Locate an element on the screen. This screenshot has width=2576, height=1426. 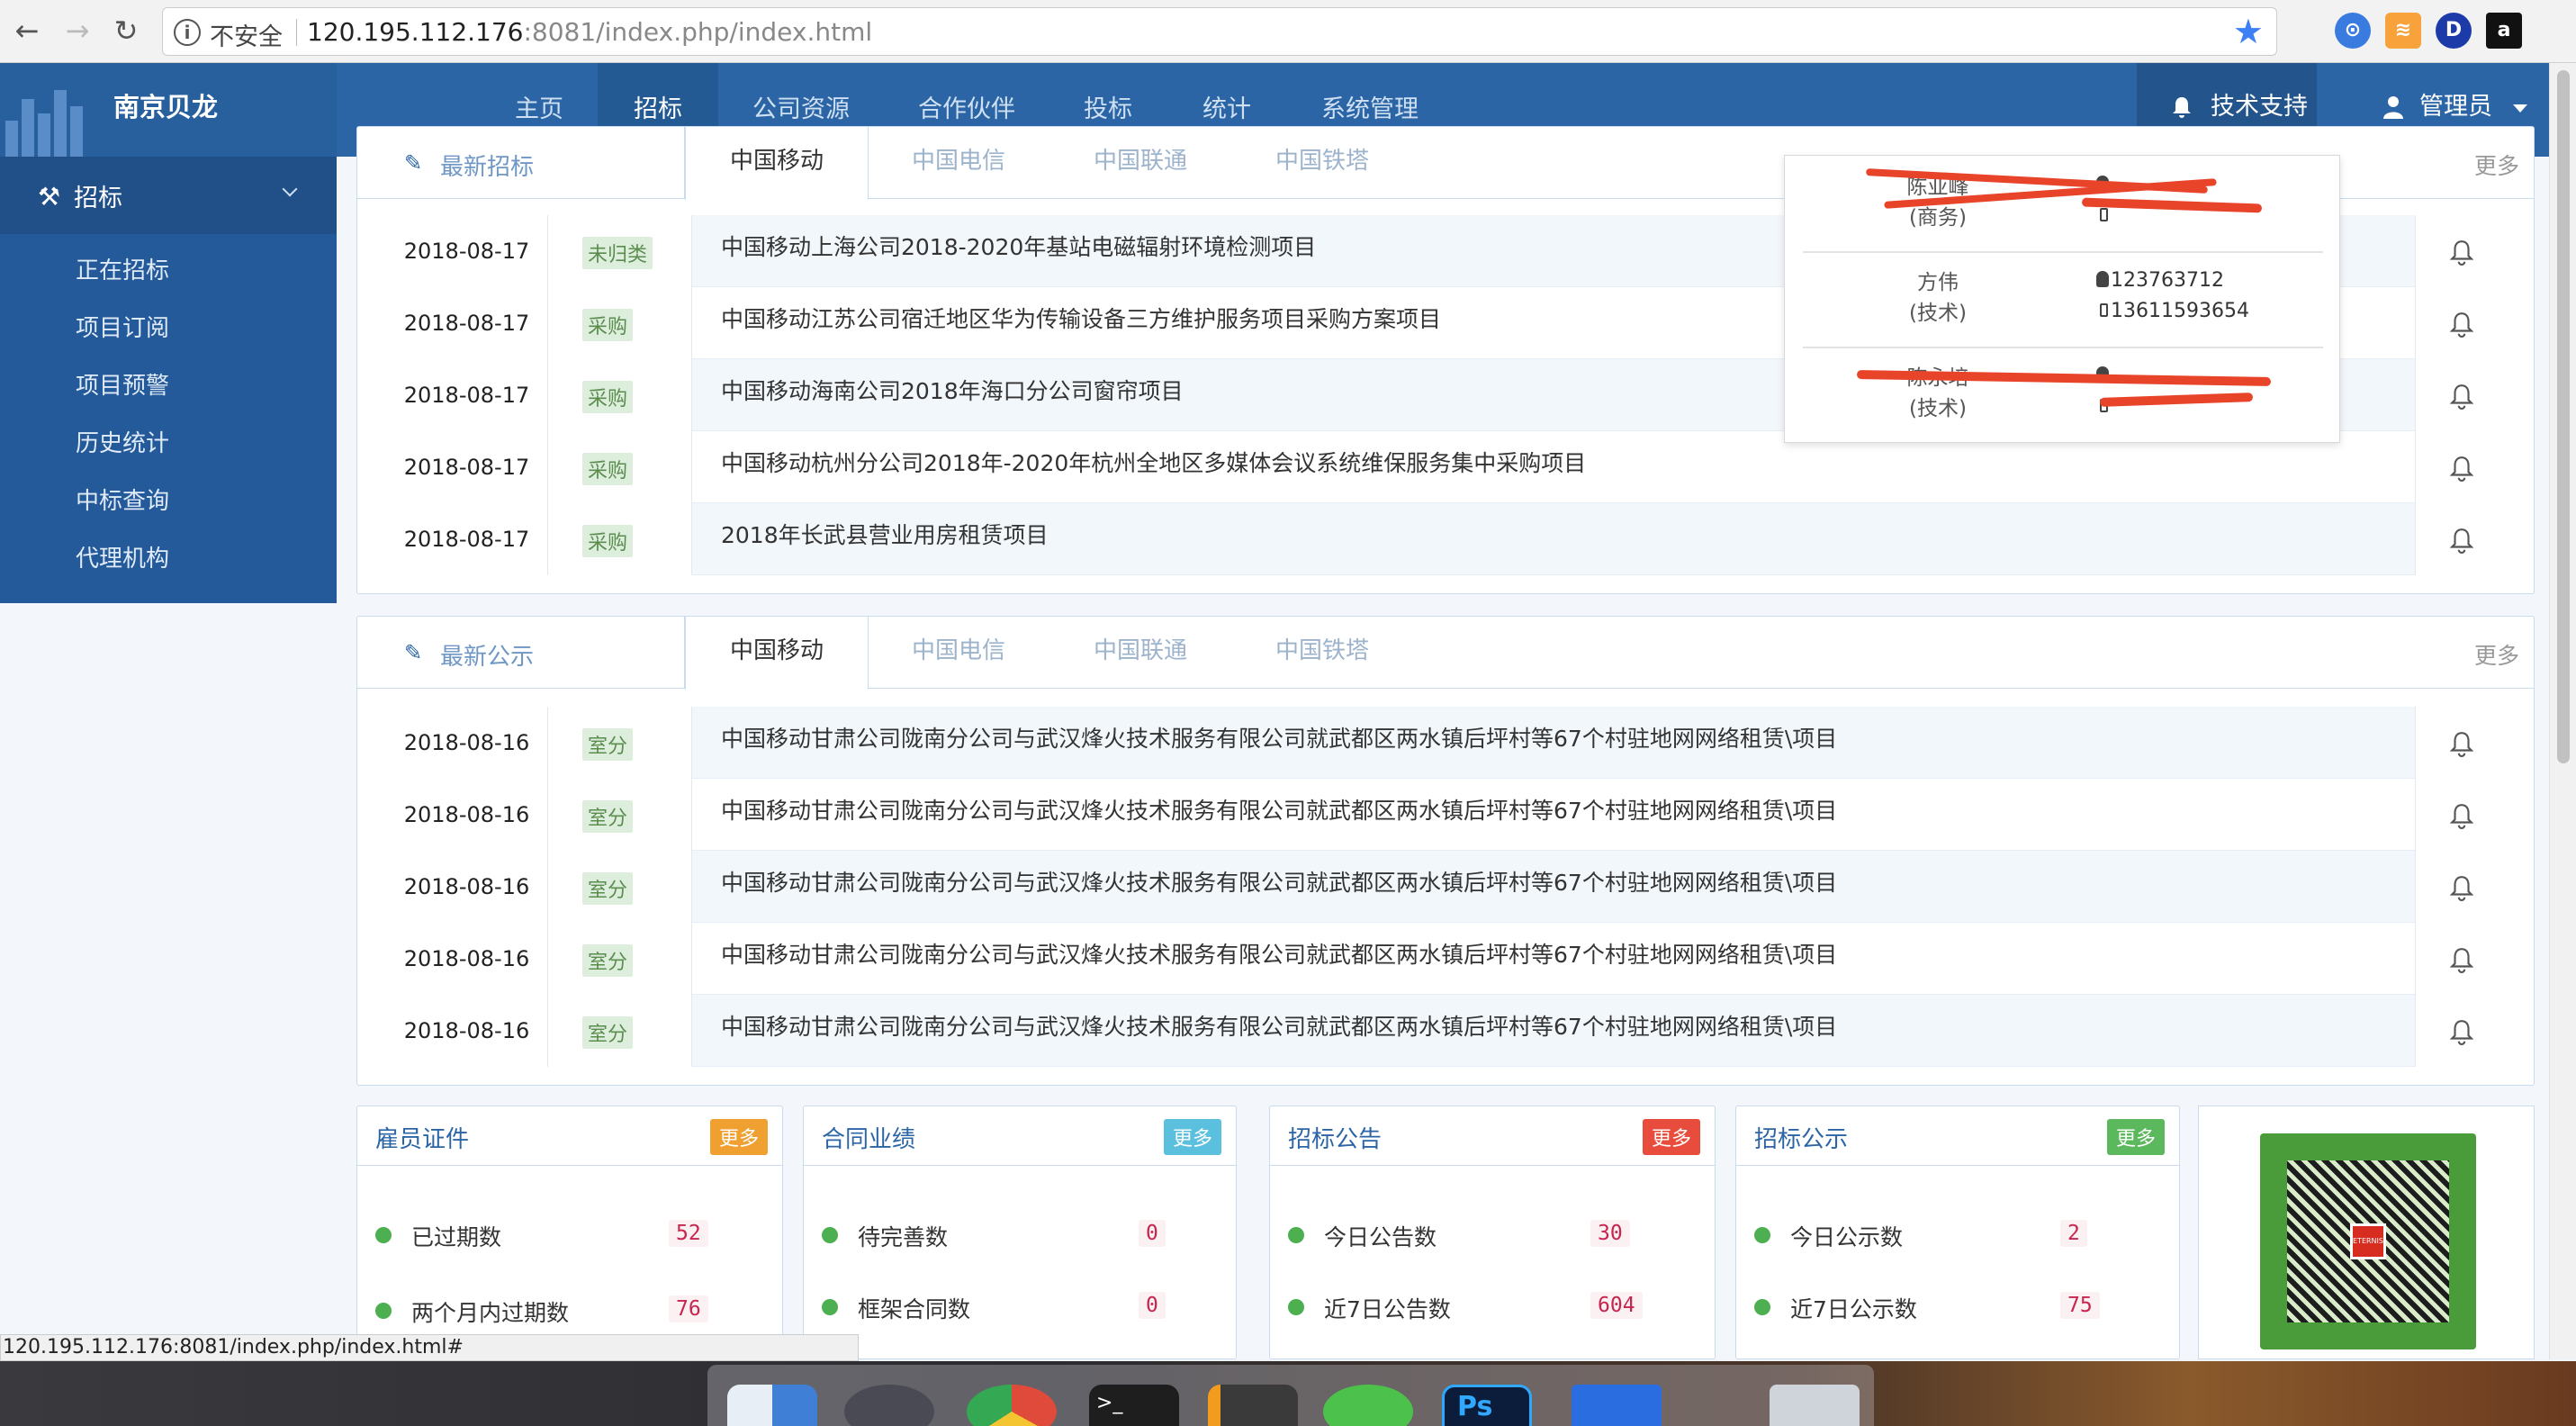
rss-icon: ≋ is located at coordinates (2403, 31).